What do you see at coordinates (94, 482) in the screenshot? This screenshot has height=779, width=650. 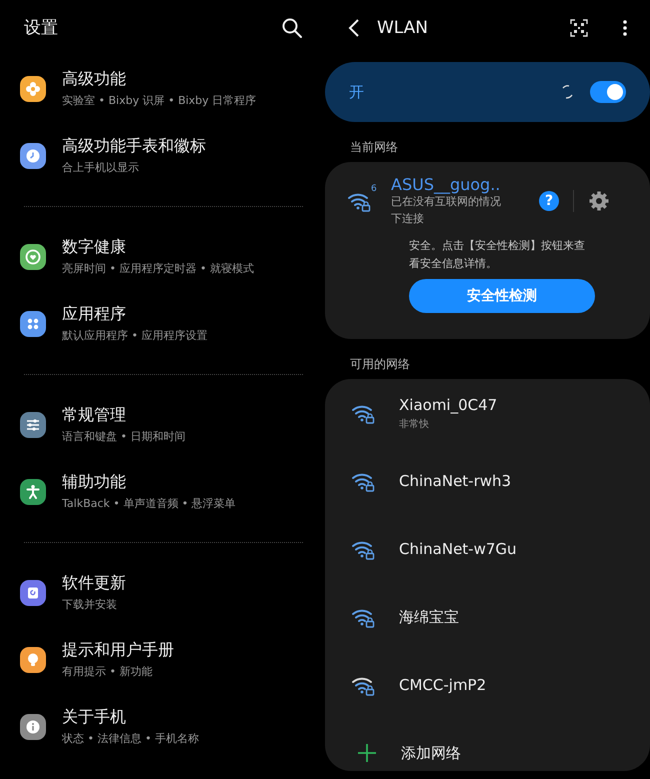 I see `item-title: 辅助功能` at bounding box center [94, 482].